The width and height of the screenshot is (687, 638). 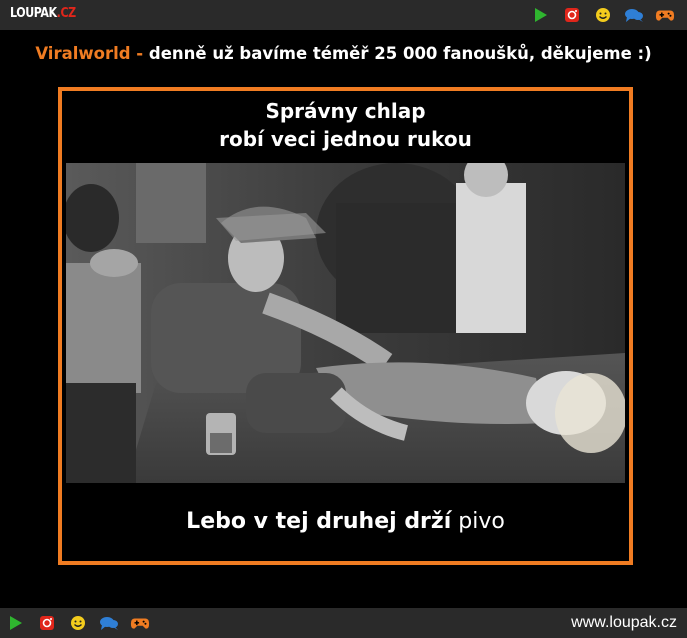 I want to click on top-bar: LOUPAK.CZ, so click(x=343, y=15).